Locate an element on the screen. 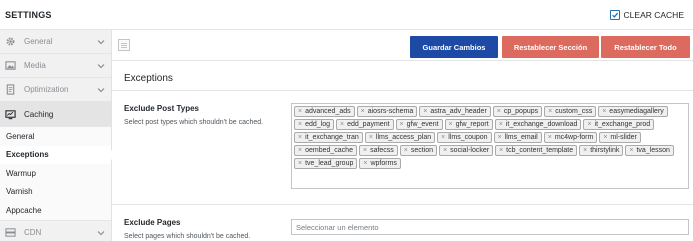 This screenshot has height=241, width=693. tag-label: llms_access_plan is located at coordinates (403, 137).